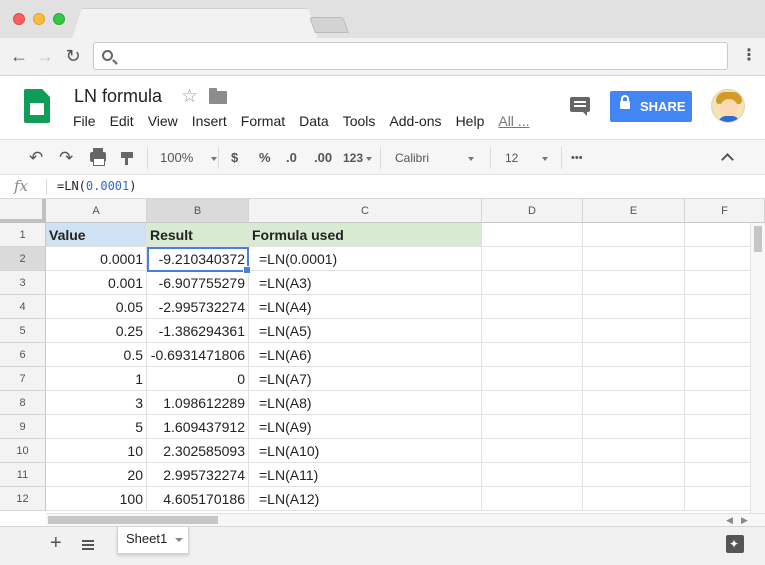 Image resolution: width=765 pixels, height=565 pixels. What do you see at coordinates (323, 158) in the screenshot?
I see `increase-decimal-button: .00` at bounding box center [323, 158].